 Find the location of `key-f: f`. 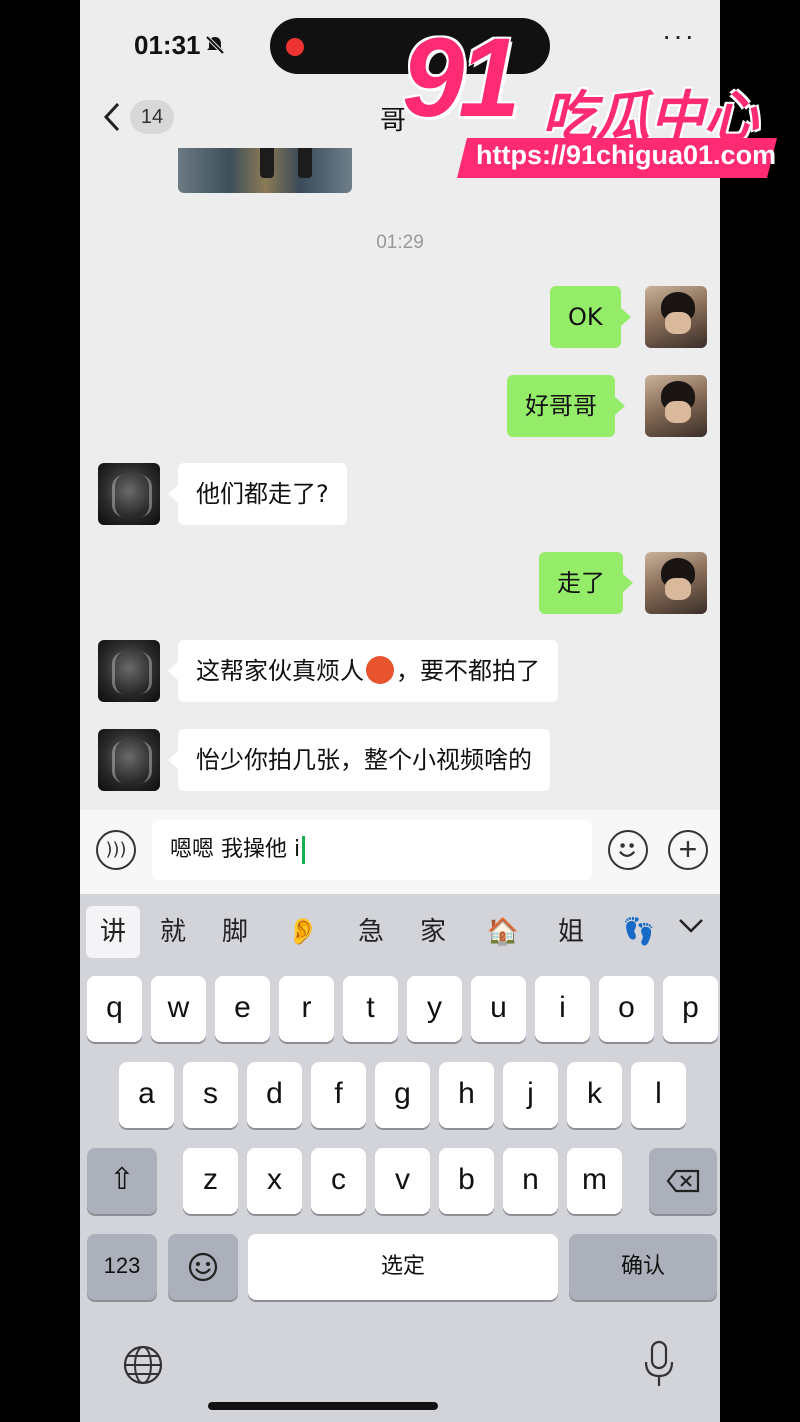

key-f: f is located at coordinates (338, 1095).